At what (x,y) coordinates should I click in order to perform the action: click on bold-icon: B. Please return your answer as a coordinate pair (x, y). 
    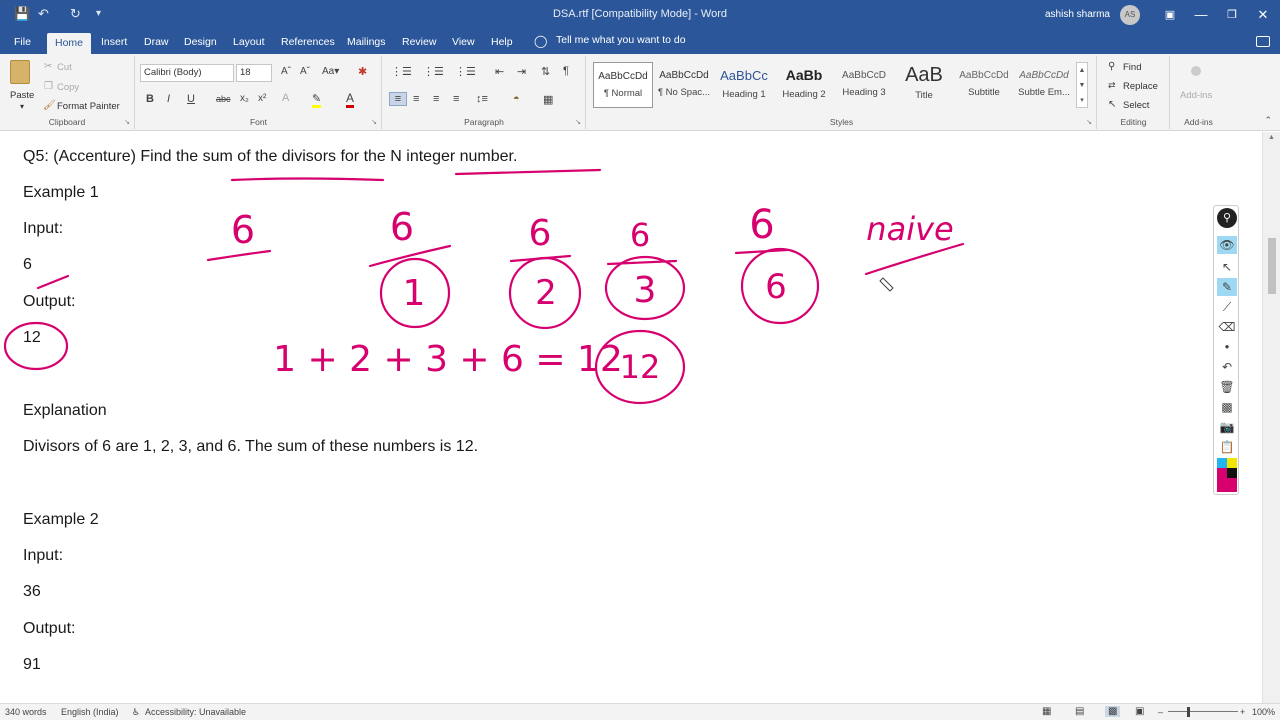
    Looking at the image, I should click on (150, 99).